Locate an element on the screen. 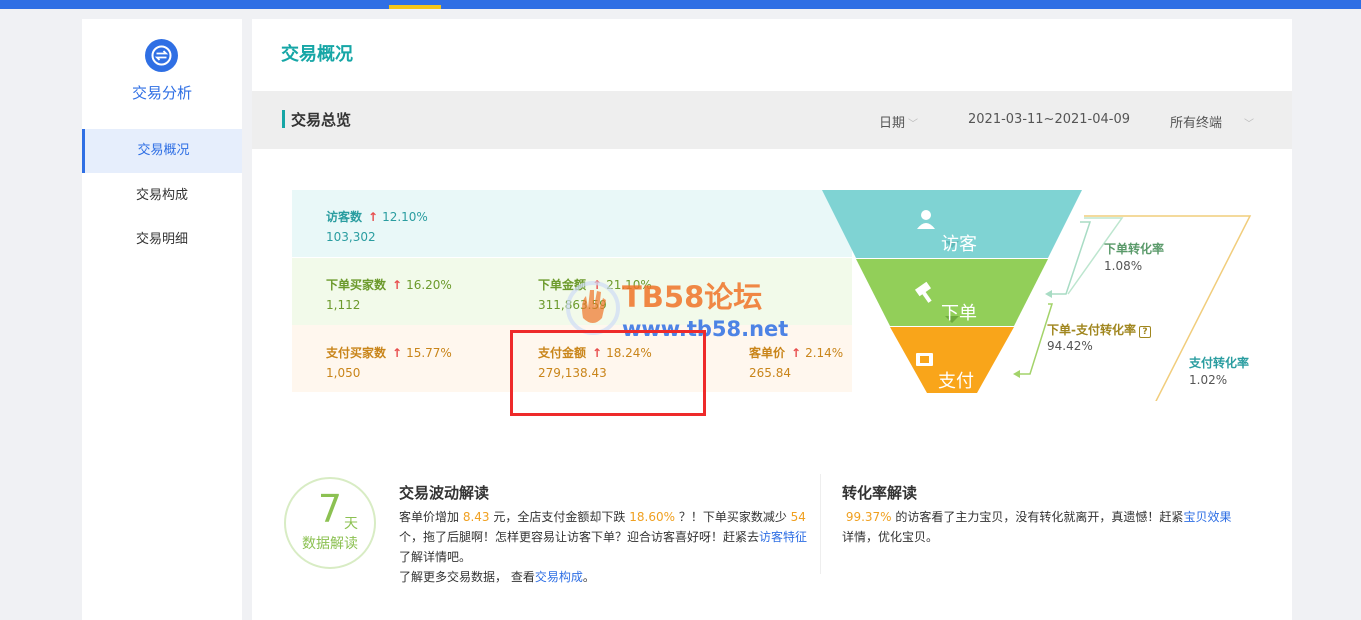  funnel-stage-label: 下单 is located at coordinates (959, 313).